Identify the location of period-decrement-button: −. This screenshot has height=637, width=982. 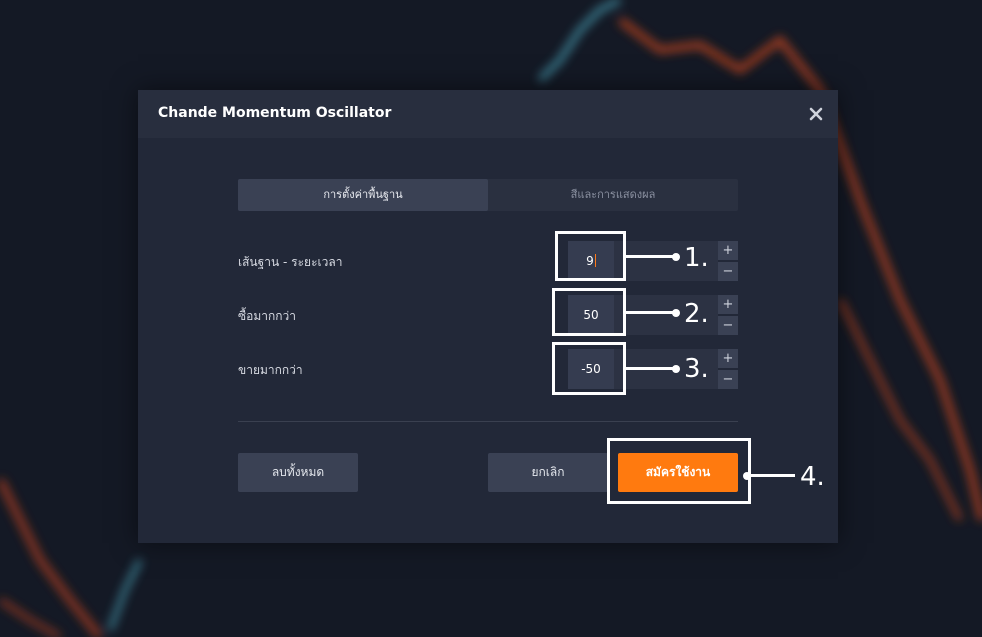
(728, 271).